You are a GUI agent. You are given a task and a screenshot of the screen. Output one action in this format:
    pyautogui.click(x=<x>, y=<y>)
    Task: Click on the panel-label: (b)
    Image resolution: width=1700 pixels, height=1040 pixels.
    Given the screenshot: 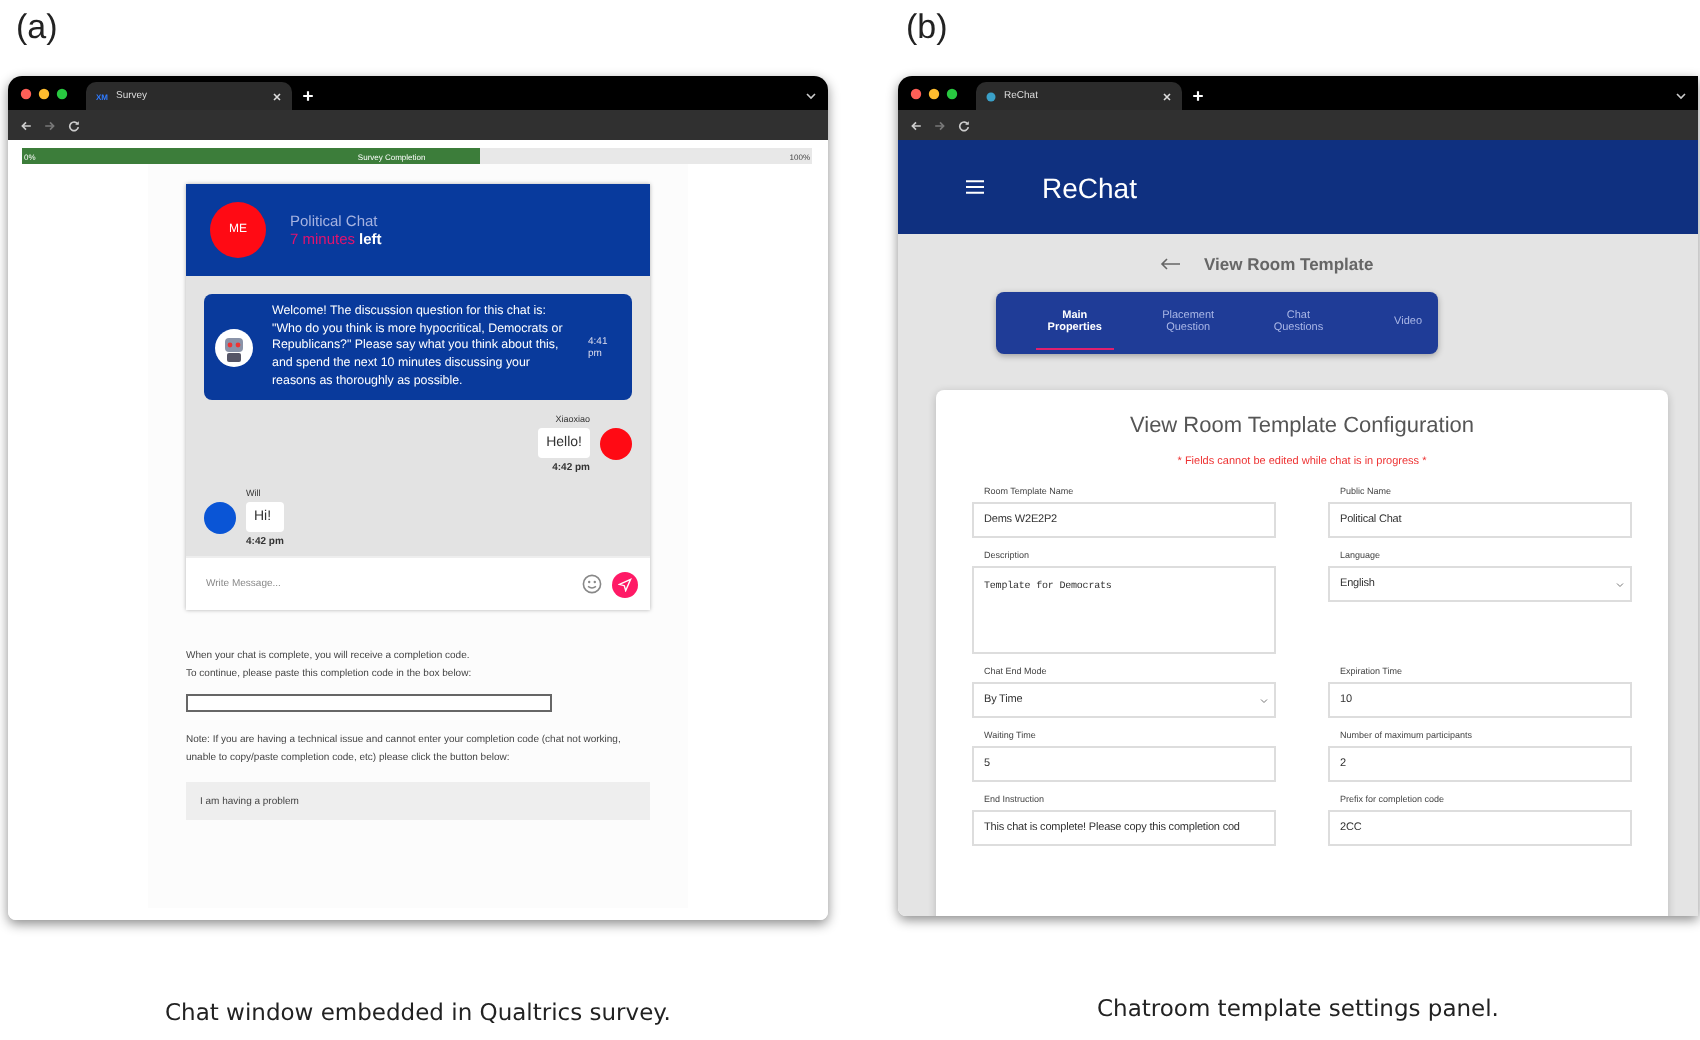 What is the action you would take?
    pyautogui.click(x=927, y=28)
    